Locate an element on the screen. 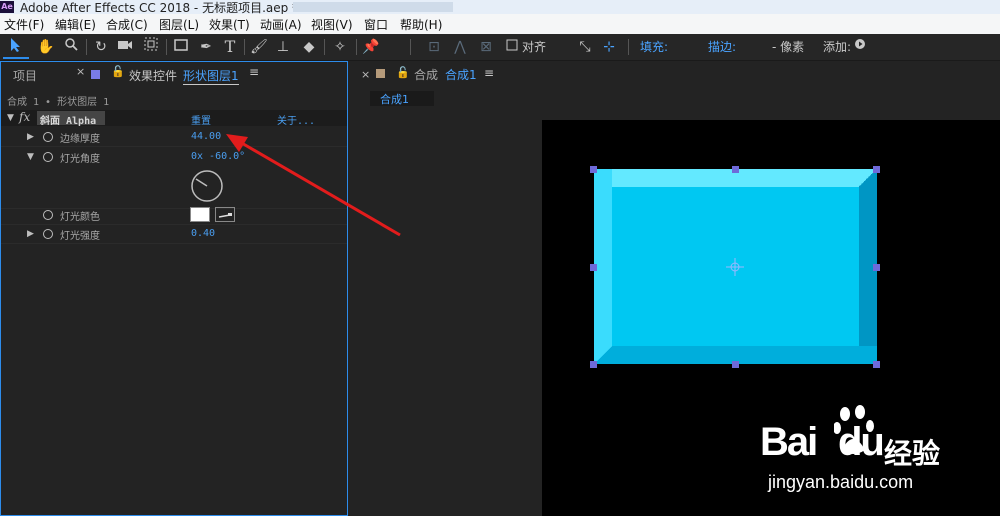  baidu-brand-du: du is located at coordinates (861, 442).